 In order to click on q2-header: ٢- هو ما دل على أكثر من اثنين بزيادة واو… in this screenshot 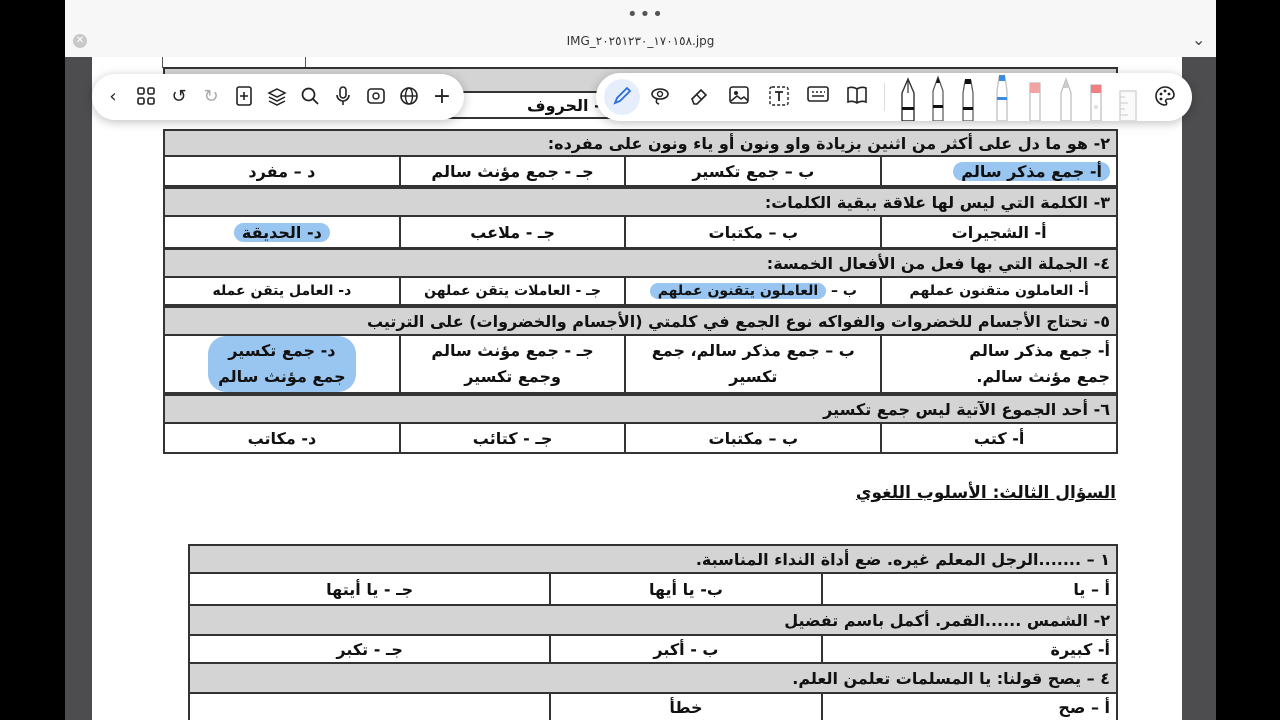, I will do `click(640, 143)`.